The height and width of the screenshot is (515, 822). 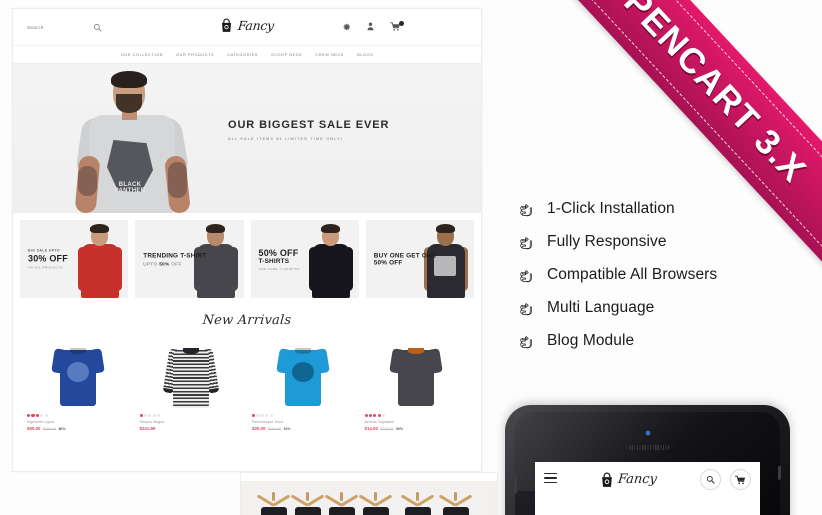 I want to click on promo-2-sub-suffix: OFF, so click(x=175, y=264).